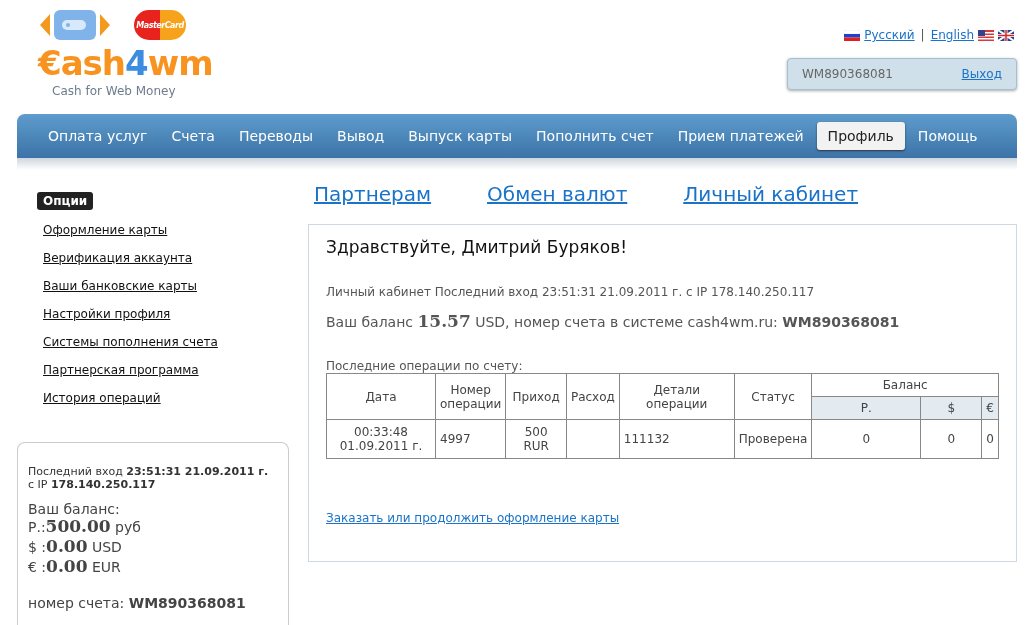 This screenshot has height=625, width=1034. I want to click on nav-tab: Выпуск карты, so click(460, 136).